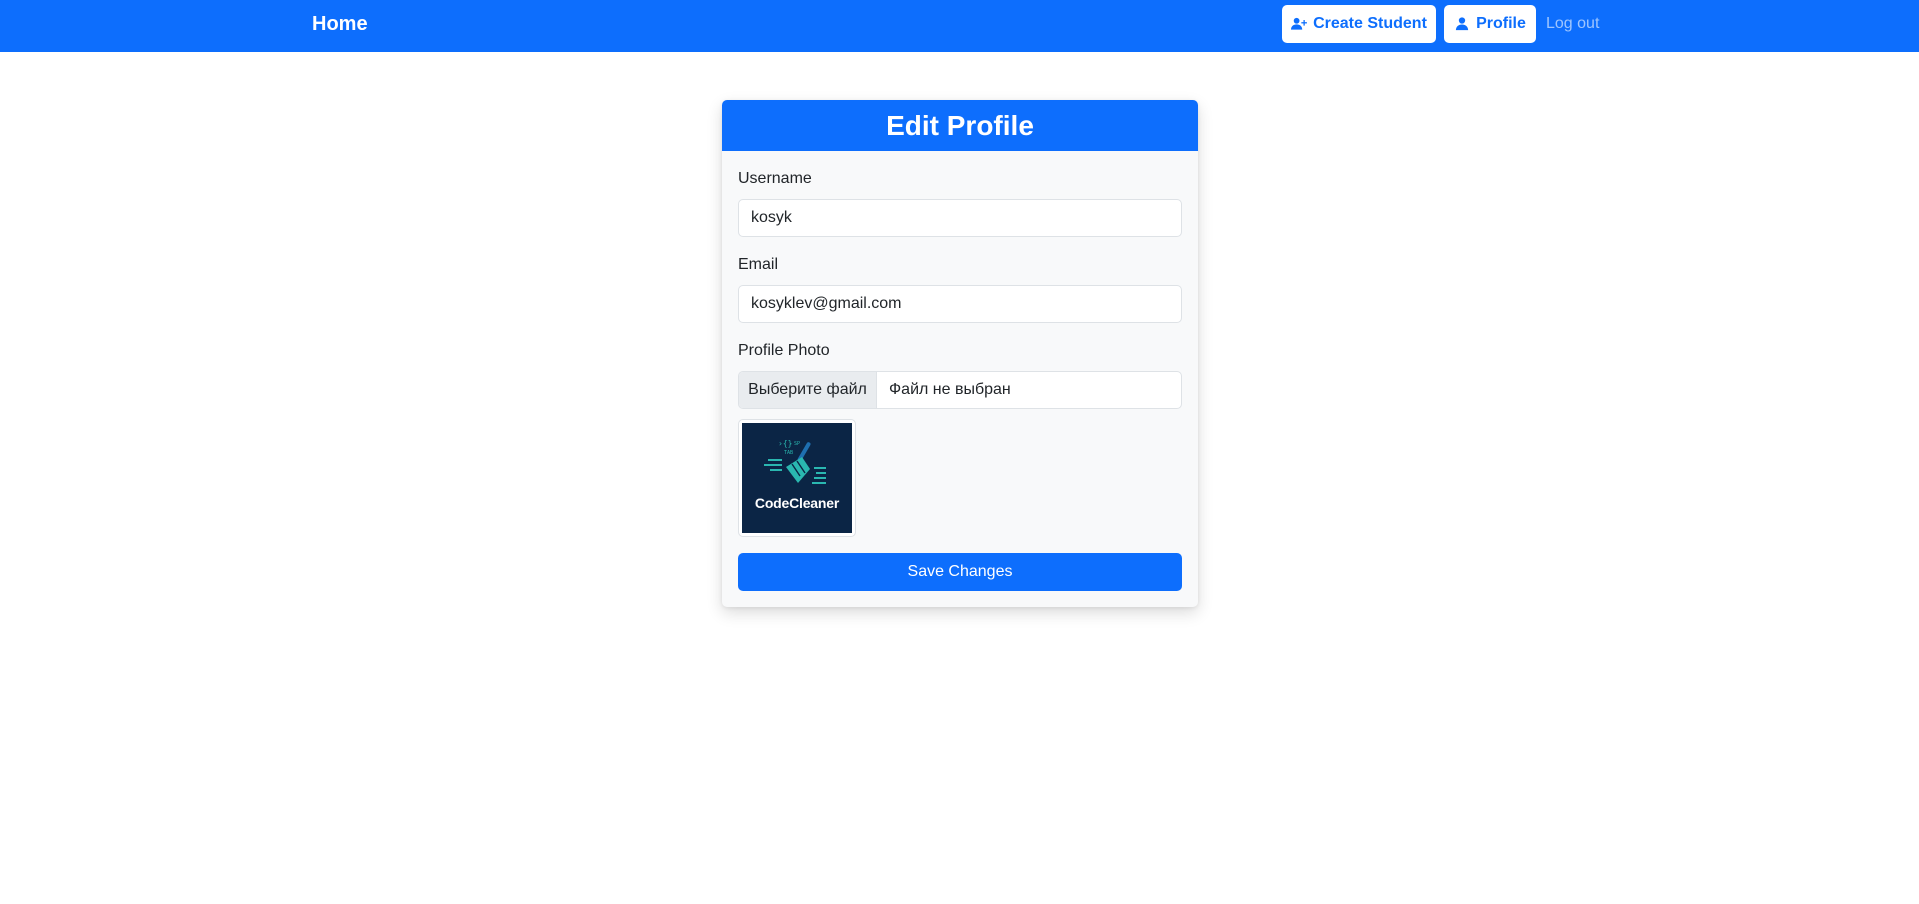  I want to click on profile-photo-preview: ›{} SP TAB CodeCleaner, so click(797, 478).